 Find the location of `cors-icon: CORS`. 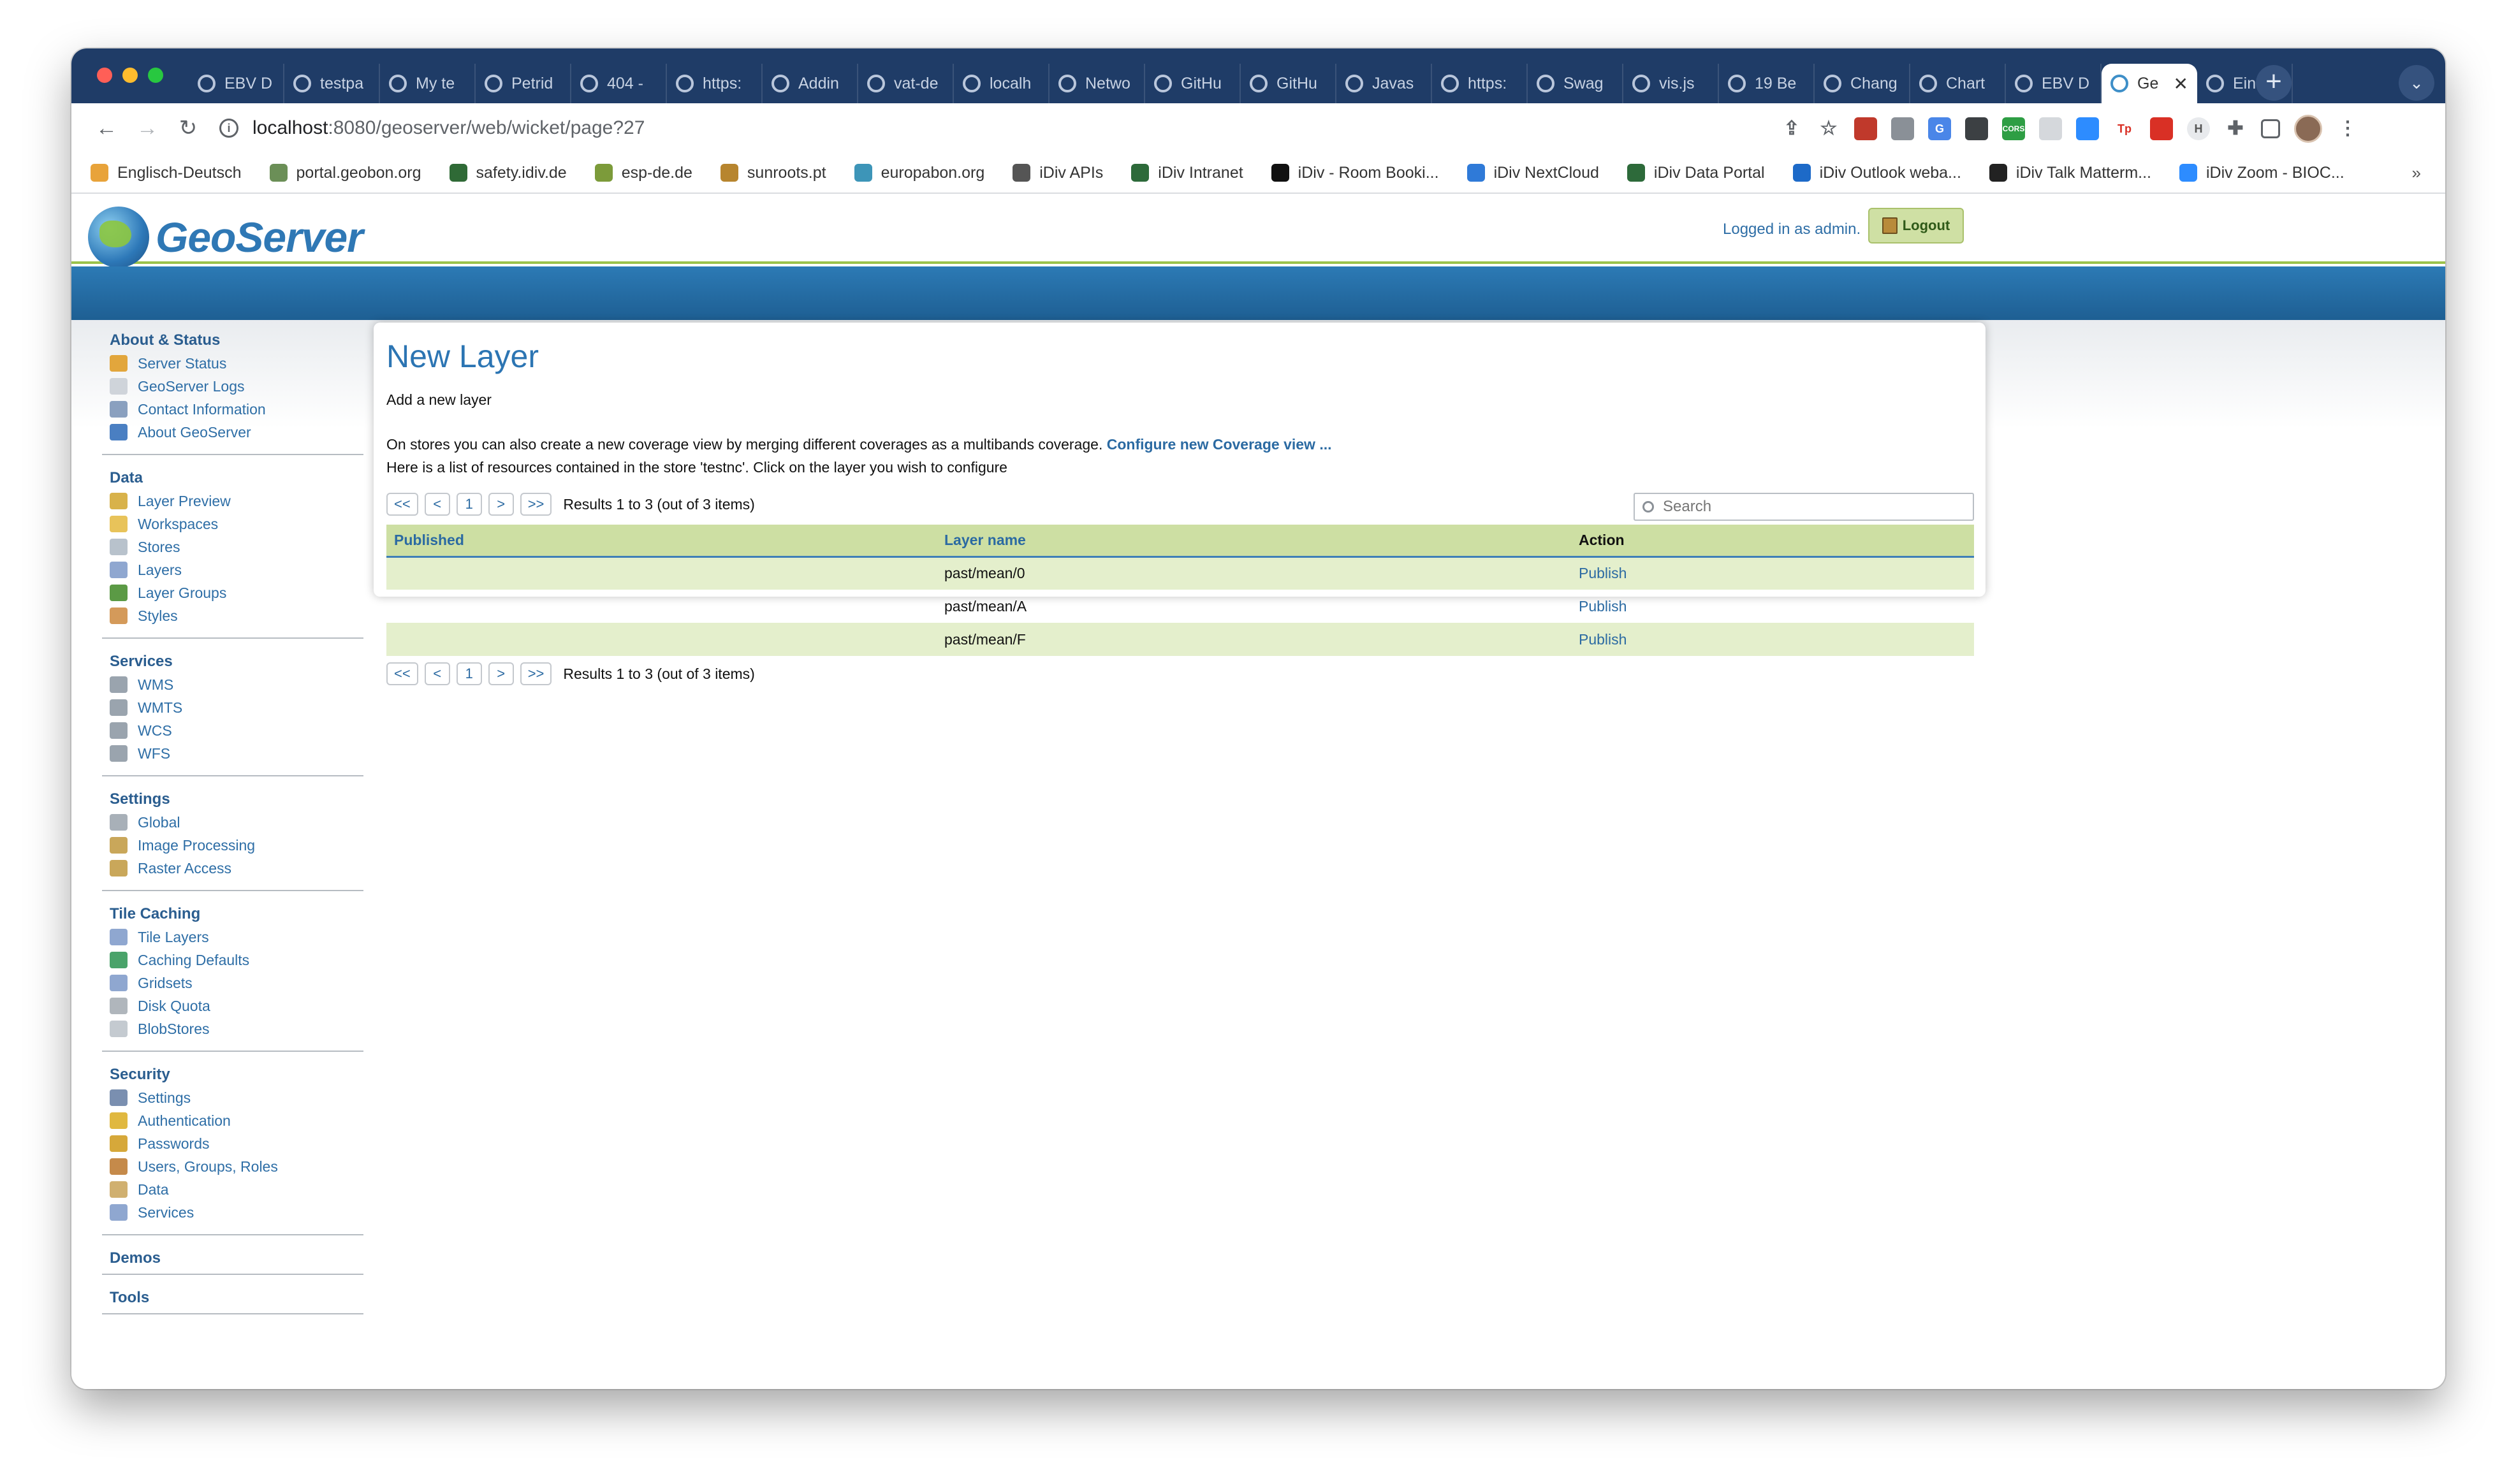

cors-icon: CORS is located at coordinates (2013, 128).